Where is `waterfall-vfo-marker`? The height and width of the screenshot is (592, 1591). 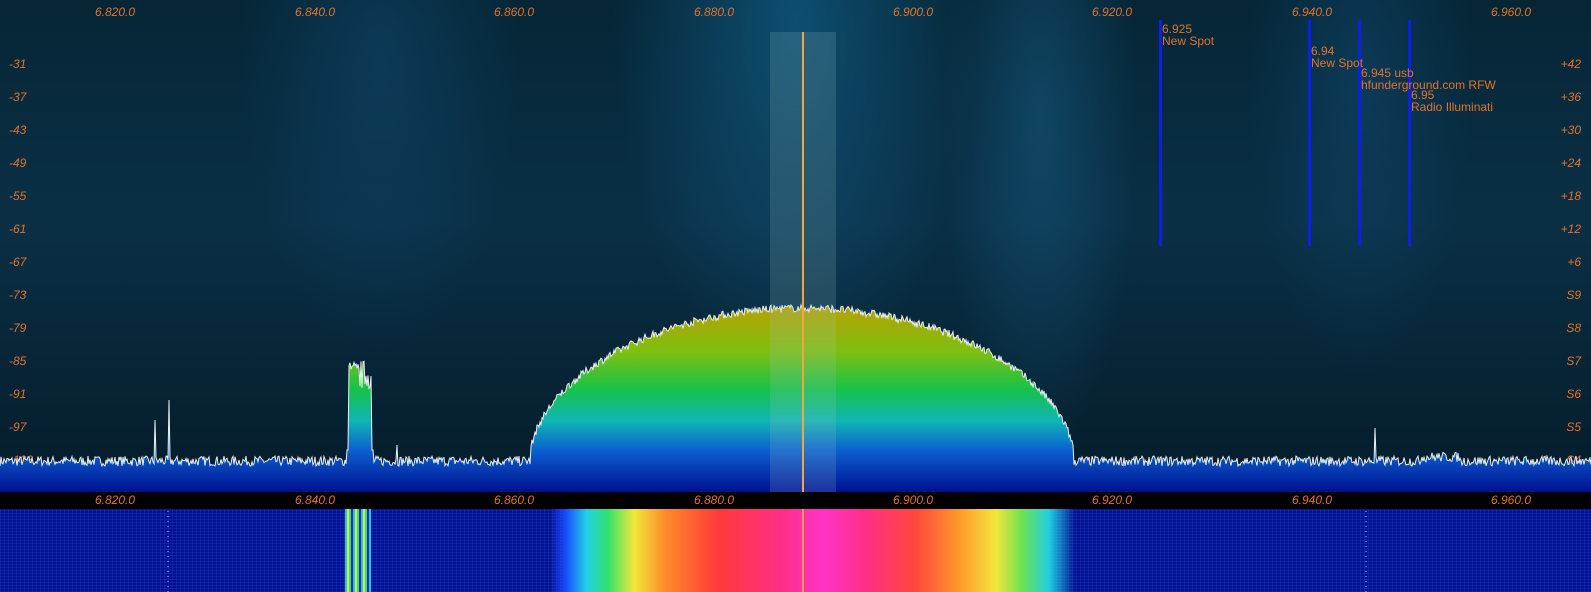
waterfall-vfo-marker is located at coordinates (803, 550).